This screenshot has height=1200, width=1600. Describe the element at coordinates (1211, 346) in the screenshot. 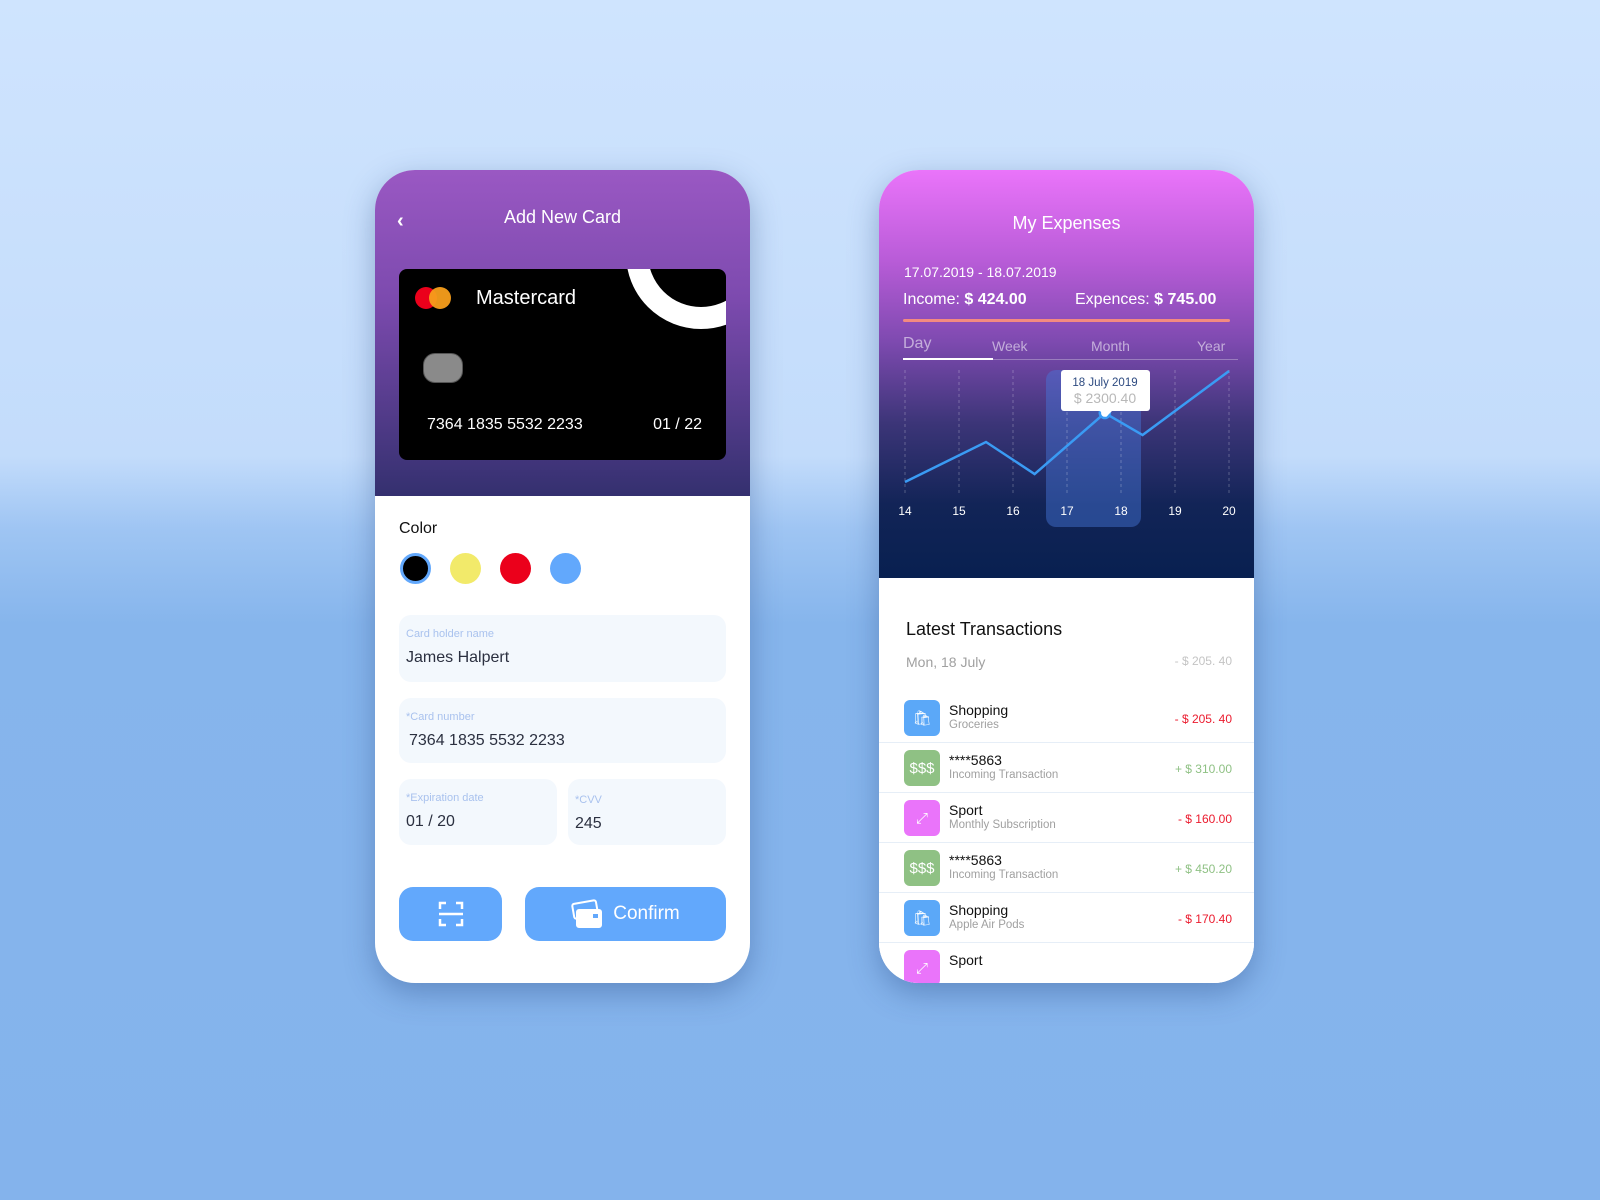

I see `tab-year: Year` at that location.